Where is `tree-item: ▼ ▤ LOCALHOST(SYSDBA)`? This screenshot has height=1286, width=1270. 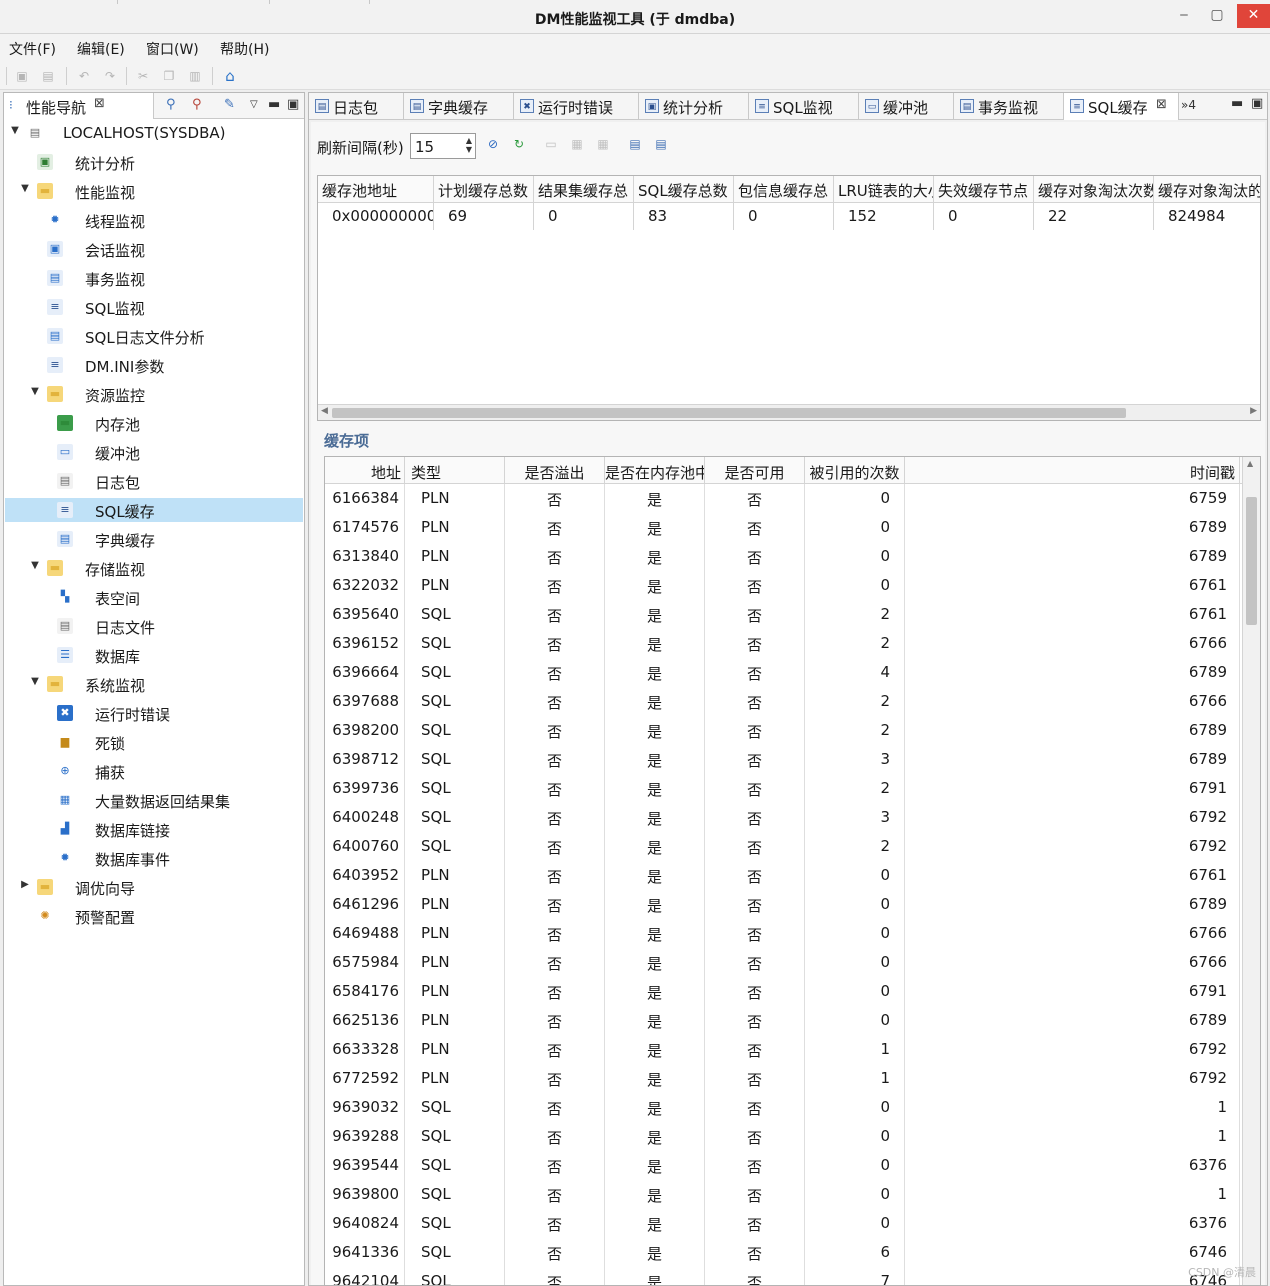
tree-item: ▼ ▤ LOCALHOST(SYSDBA) is located at coordinates (154, 133).